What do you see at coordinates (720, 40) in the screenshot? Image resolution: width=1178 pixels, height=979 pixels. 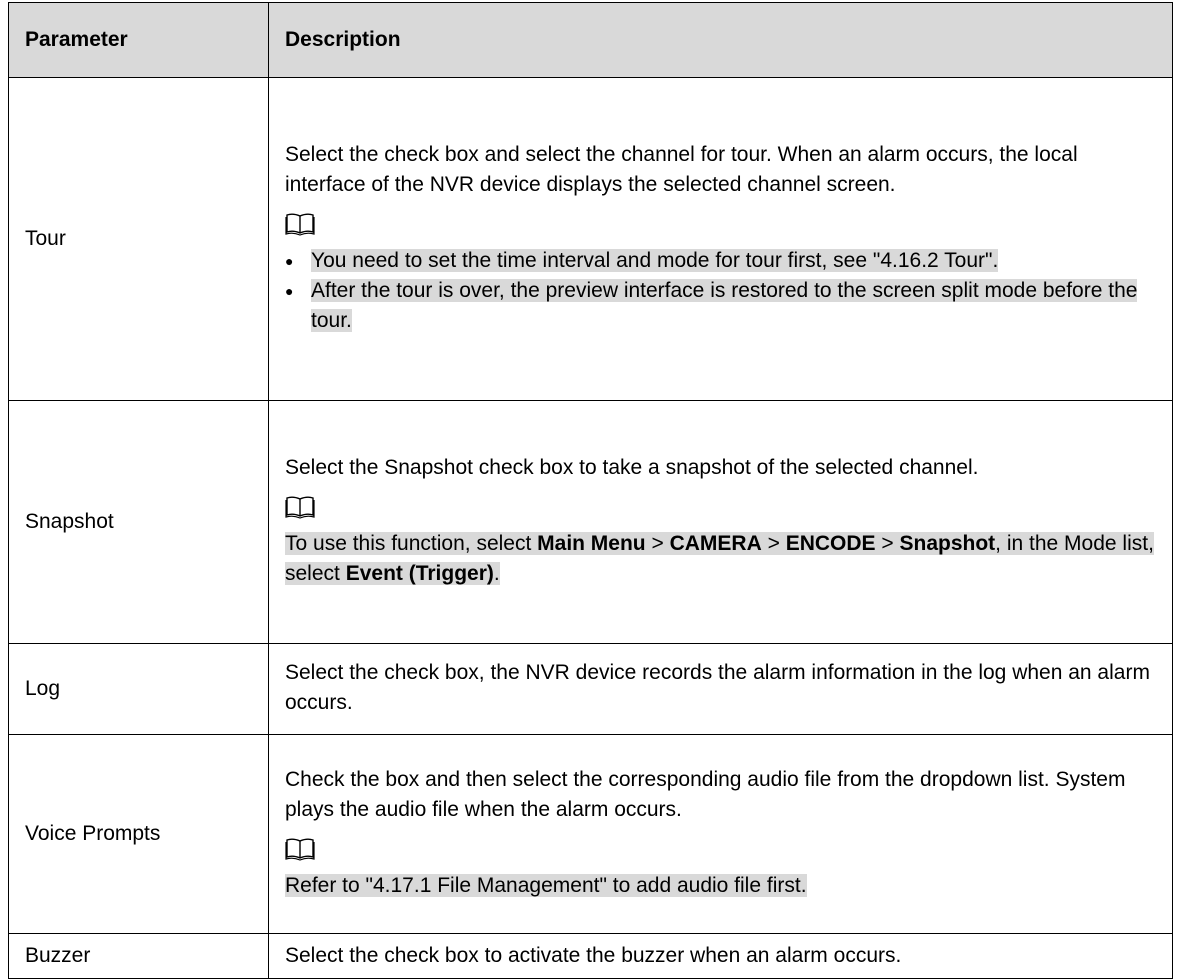 I see `header-description: Description` at bounding box center [720, 40].